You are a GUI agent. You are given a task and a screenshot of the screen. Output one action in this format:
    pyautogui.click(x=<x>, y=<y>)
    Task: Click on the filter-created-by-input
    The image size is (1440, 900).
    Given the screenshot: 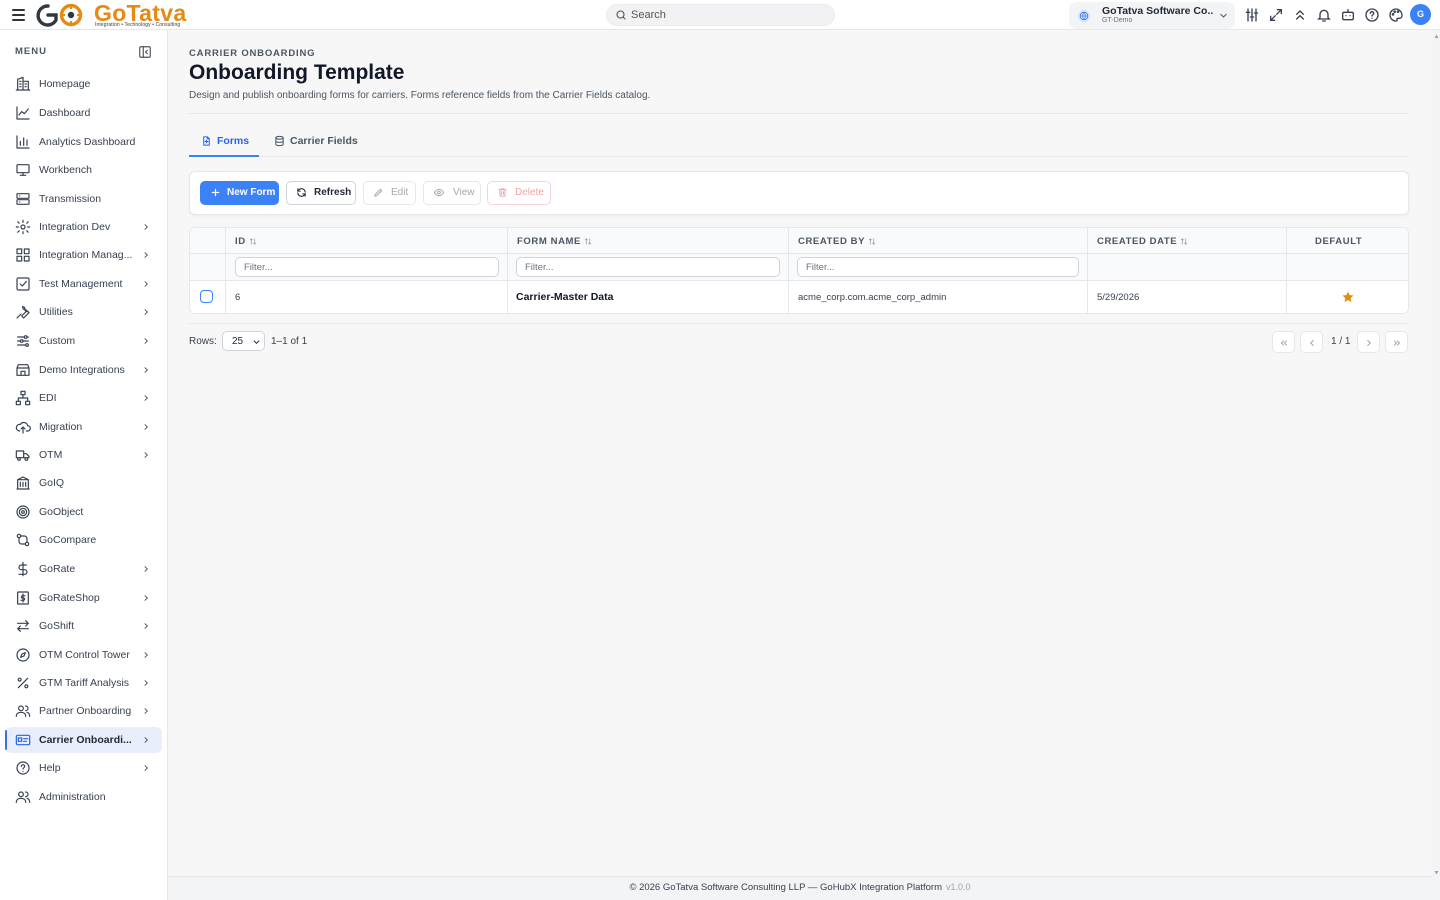 What is the action you would take?
    pyautogui.click(x=938, y=267)
    